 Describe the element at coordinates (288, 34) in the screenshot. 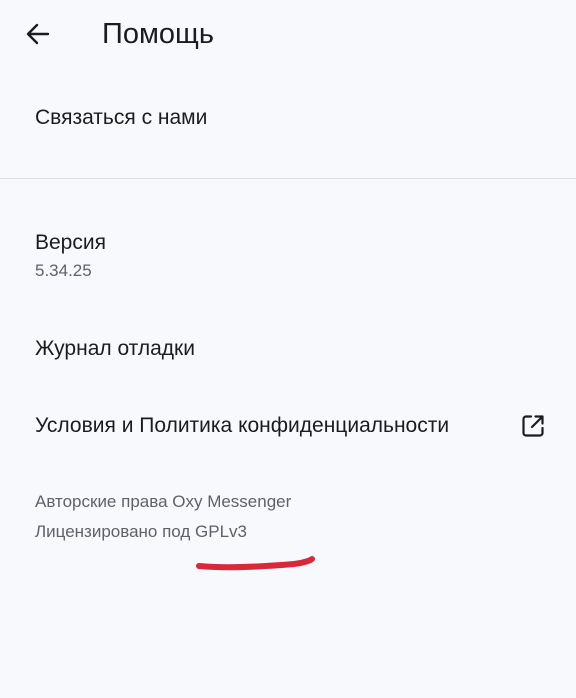

I see `top-app-bar: Помощь` at that location.